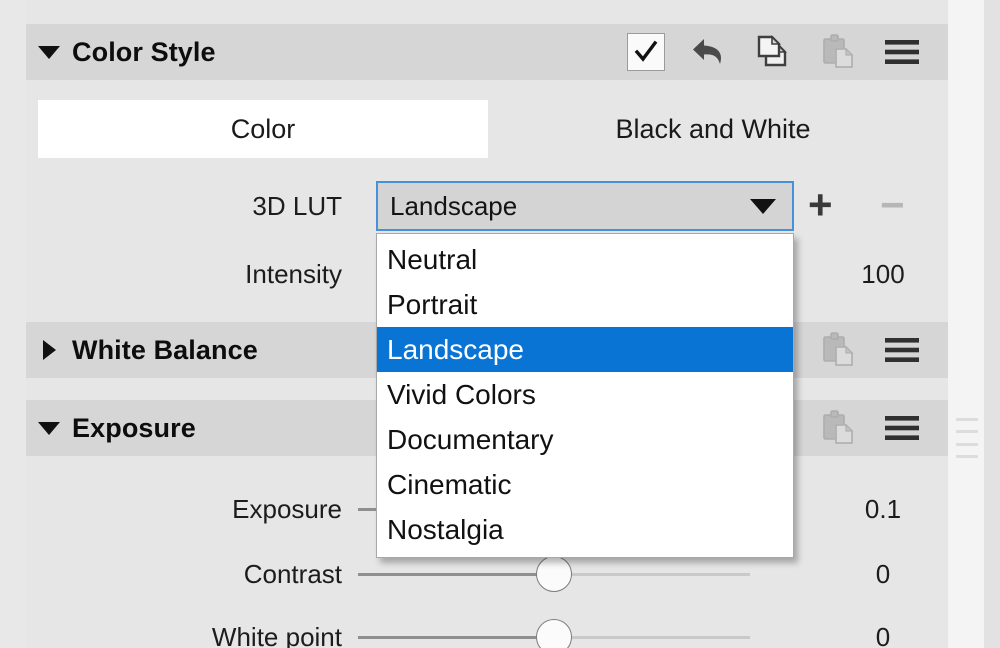  What do you see at coordinates (774, 52) in the screenshot?
I see `copy-icon` at bounding box center [774, 52].